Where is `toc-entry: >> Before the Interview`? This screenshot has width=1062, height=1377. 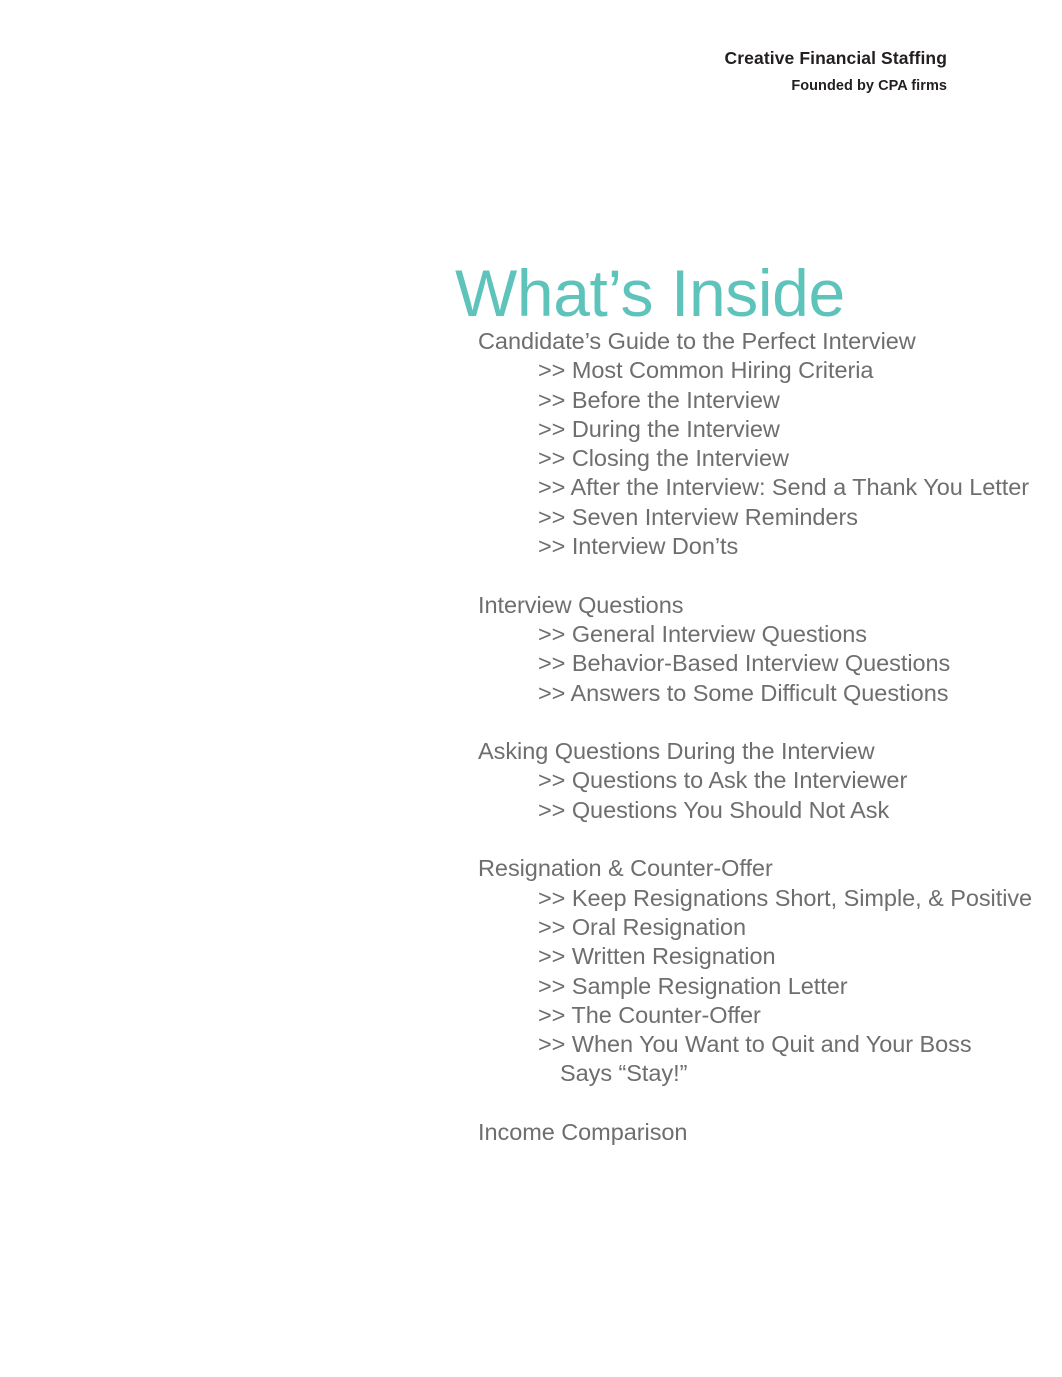 toc-entry: >> Before the Interview is located at coordinates (758, 400).